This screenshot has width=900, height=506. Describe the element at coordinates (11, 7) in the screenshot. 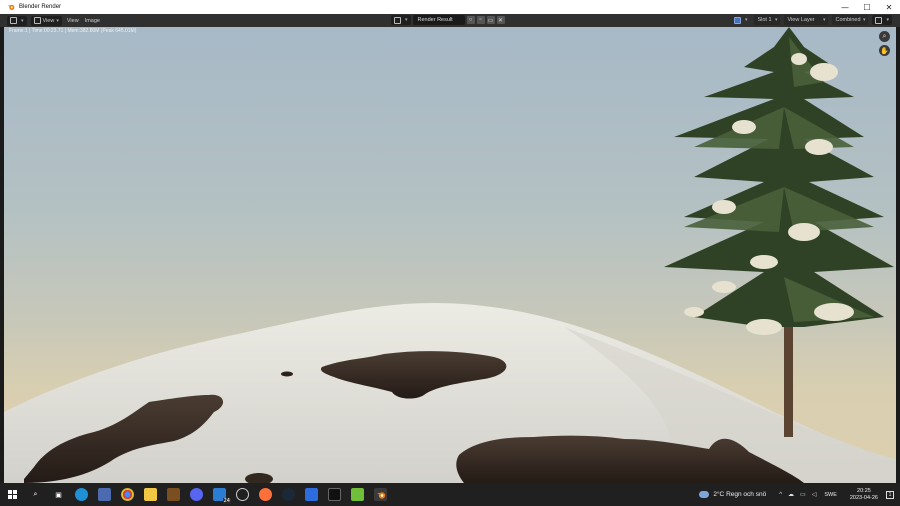

I see `blender-logo-icon` at that location.